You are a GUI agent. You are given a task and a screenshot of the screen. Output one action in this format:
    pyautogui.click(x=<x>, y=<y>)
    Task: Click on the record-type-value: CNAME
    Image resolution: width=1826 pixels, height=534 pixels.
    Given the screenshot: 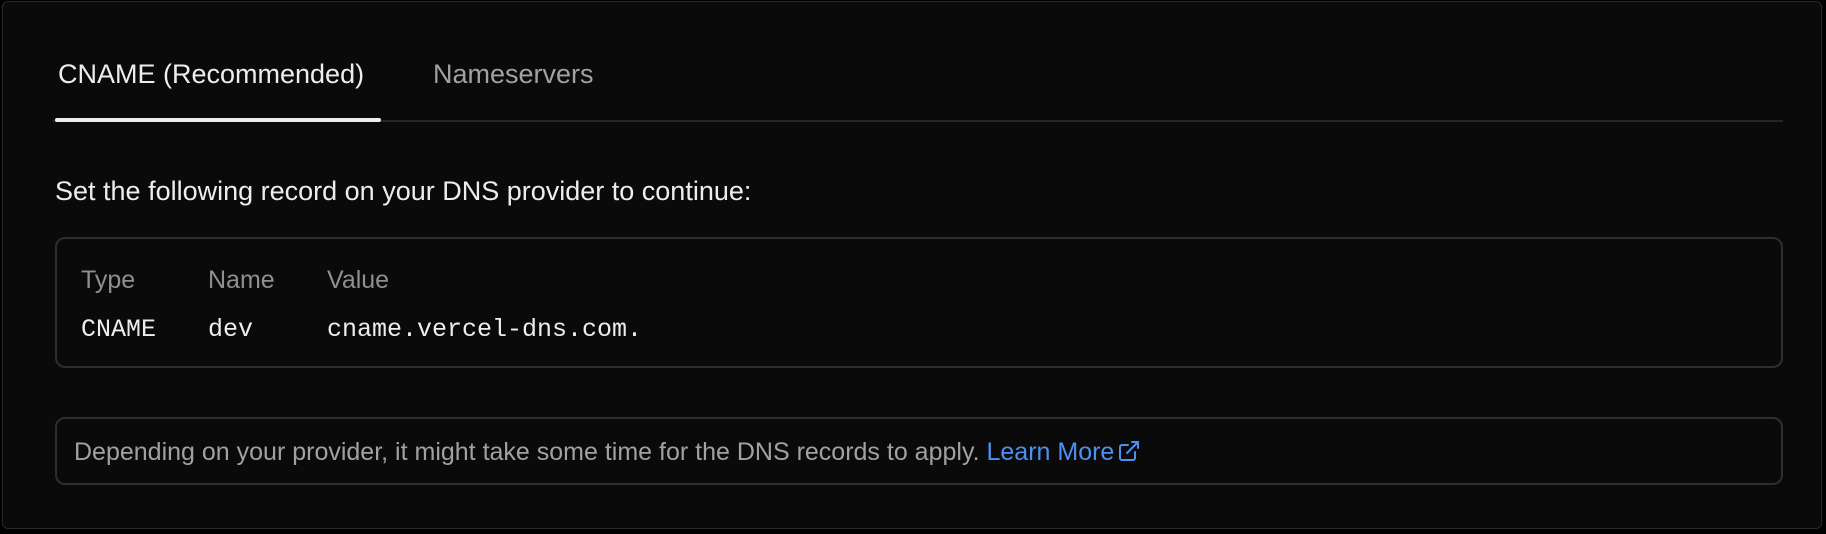 What is the action you would take?
    pyautogui.click(x=118, y=330)
    